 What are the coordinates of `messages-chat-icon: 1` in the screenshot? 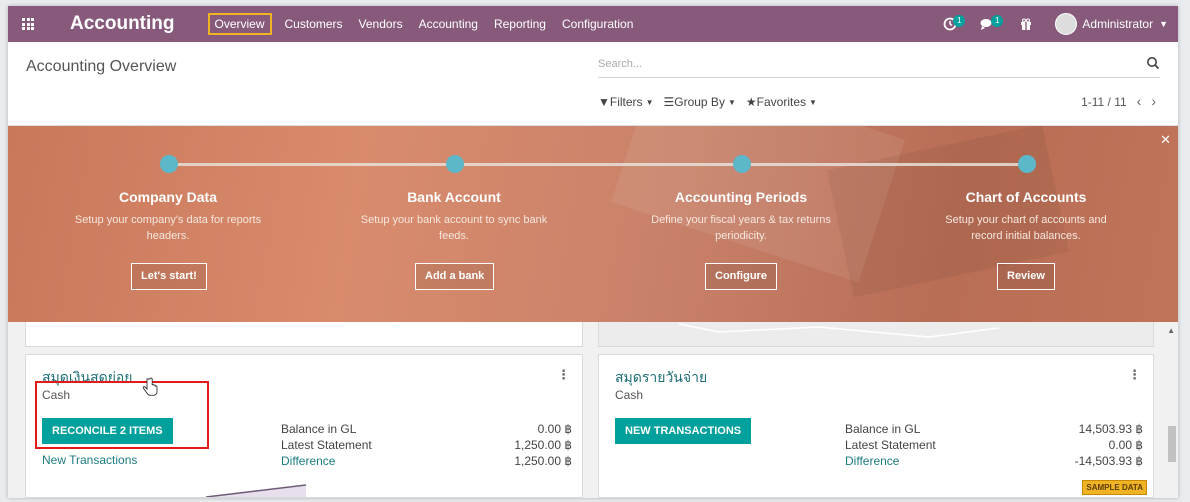 It's located at (988, 24).